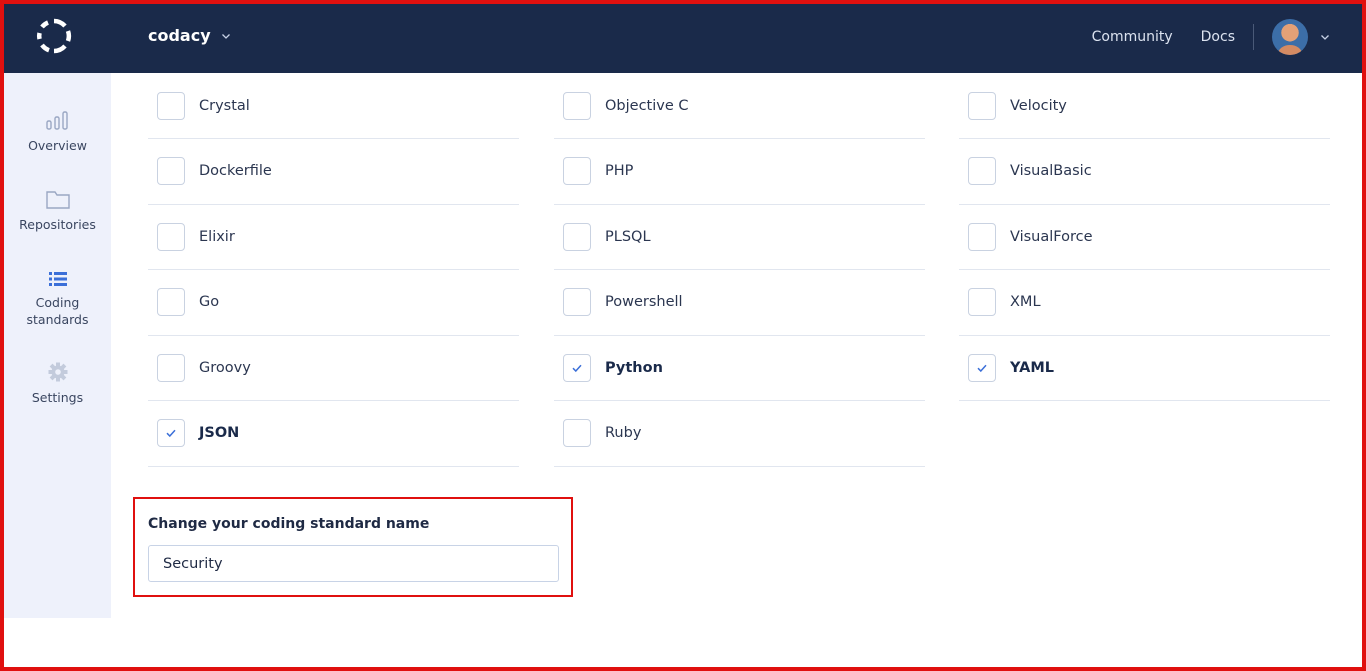  Describe the element at coordinates (57, 383) in the screenshot. I see `sidebar-item-settings: Settings` at that location.